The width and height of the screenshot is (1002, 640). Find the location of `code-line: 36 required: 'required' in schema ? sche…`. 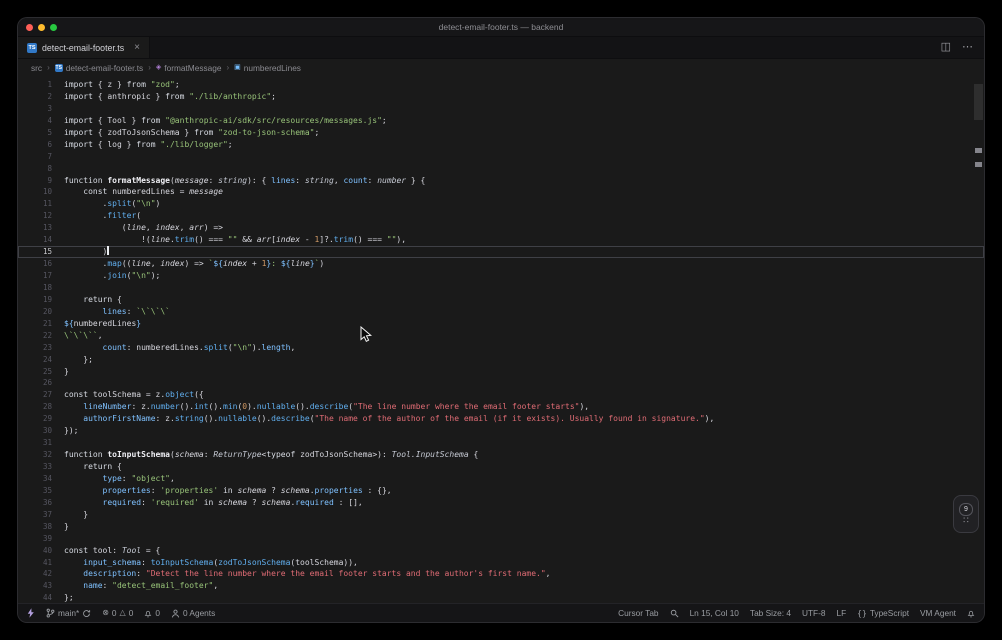

code-line: 36 required: 'required' in schema ? sche… is located at coordinates (501, 503).